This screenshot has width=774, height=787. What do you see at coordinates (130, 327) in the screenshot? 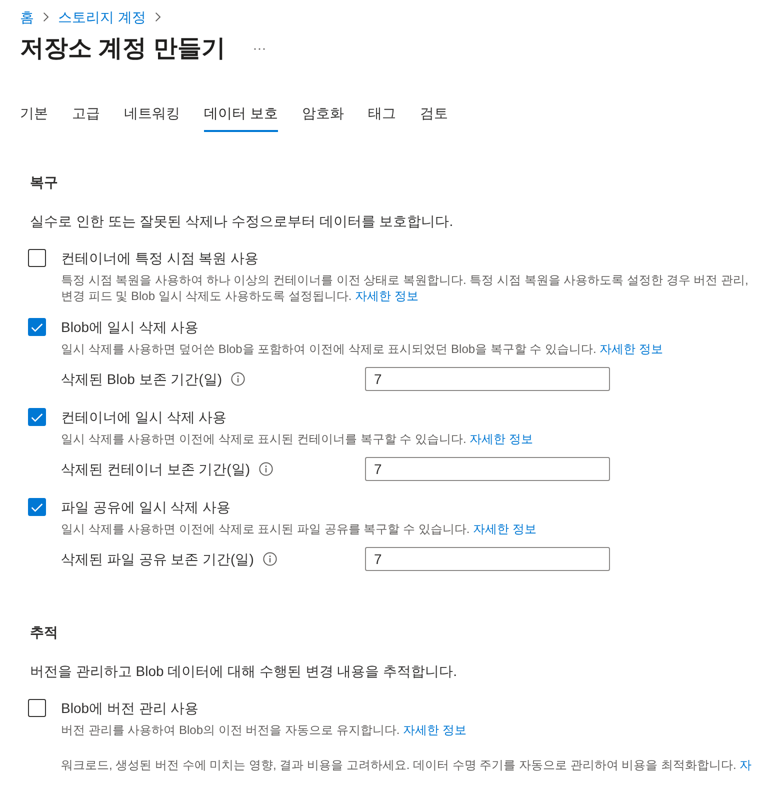
I see `checkbox-label: Blob에 일시 삭제 사용` at bounding box center [130, 327].